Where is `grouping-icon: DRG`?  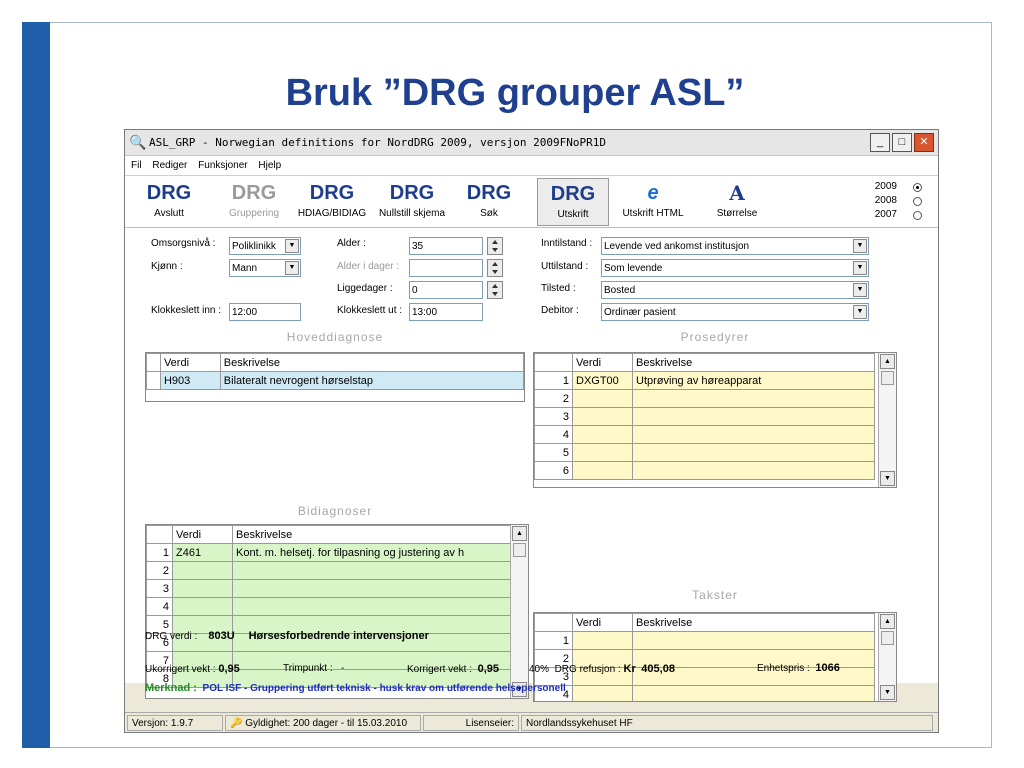 grouping-icon: DRG is located at coordinates (254, 193).